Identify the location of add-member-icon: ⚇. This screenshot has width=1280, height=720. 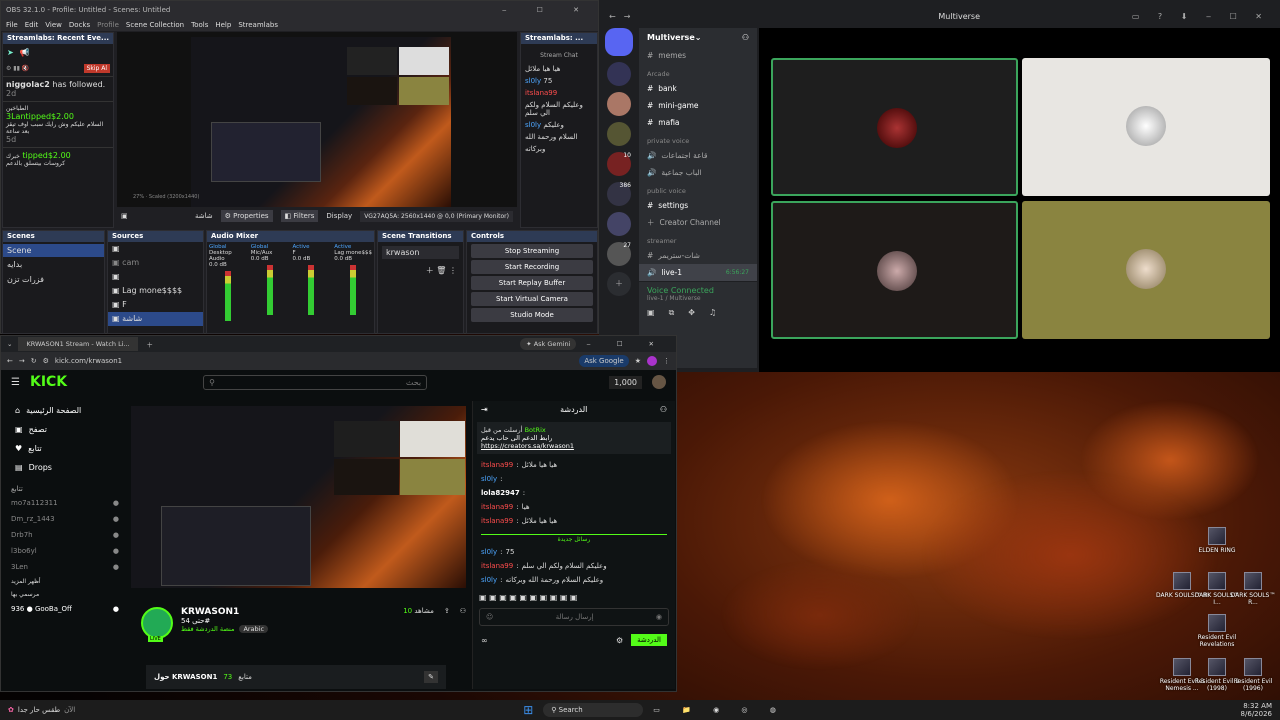
(745, 37).